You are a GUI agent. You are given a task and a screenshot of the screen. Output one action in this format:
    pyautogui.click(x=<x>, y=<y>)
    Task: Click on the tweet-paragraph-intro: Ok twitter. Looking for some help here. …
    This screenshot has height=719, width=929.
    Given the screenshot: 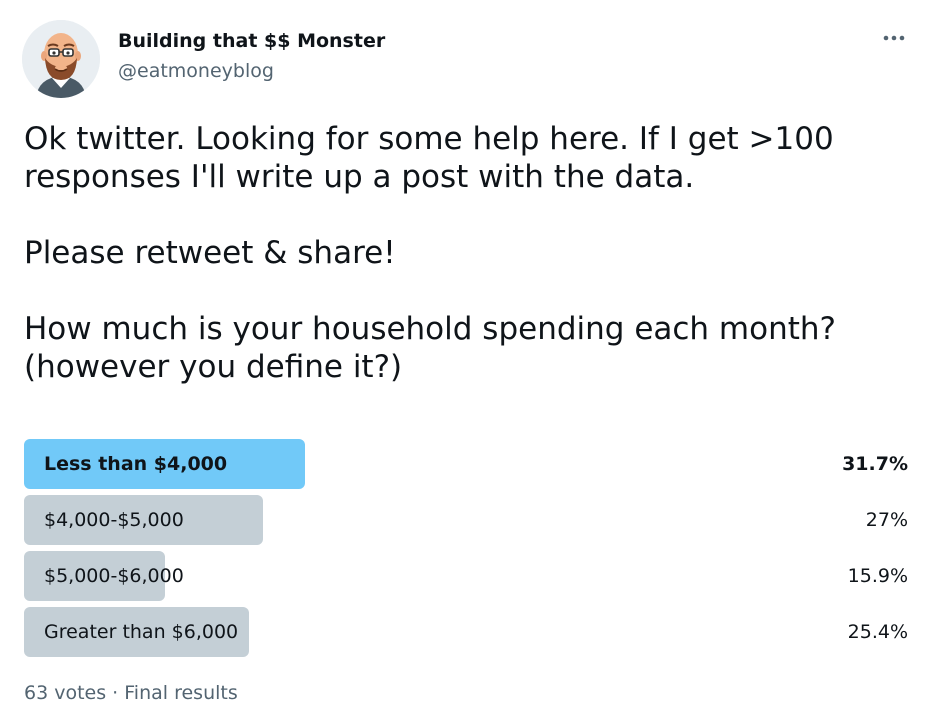 What is the action you would take?
    pyautogui.click(x=464, y=158)
    